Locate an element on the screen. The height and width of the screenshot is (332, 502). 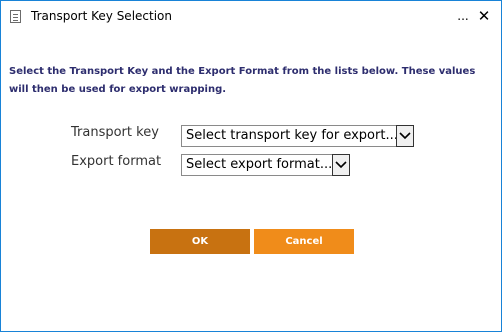
transport-key-label: Transport key is located at coordinates (115, 132).